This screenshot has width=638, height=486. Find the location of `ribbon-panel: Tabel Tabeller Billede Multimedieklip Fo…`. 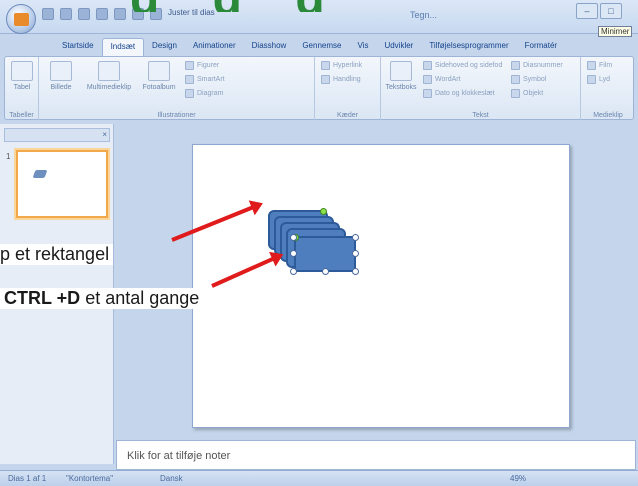

ribbon-panel: Tabel Tabeller Billede Multimedieklip Fo… is located at coordinates (319, 88).